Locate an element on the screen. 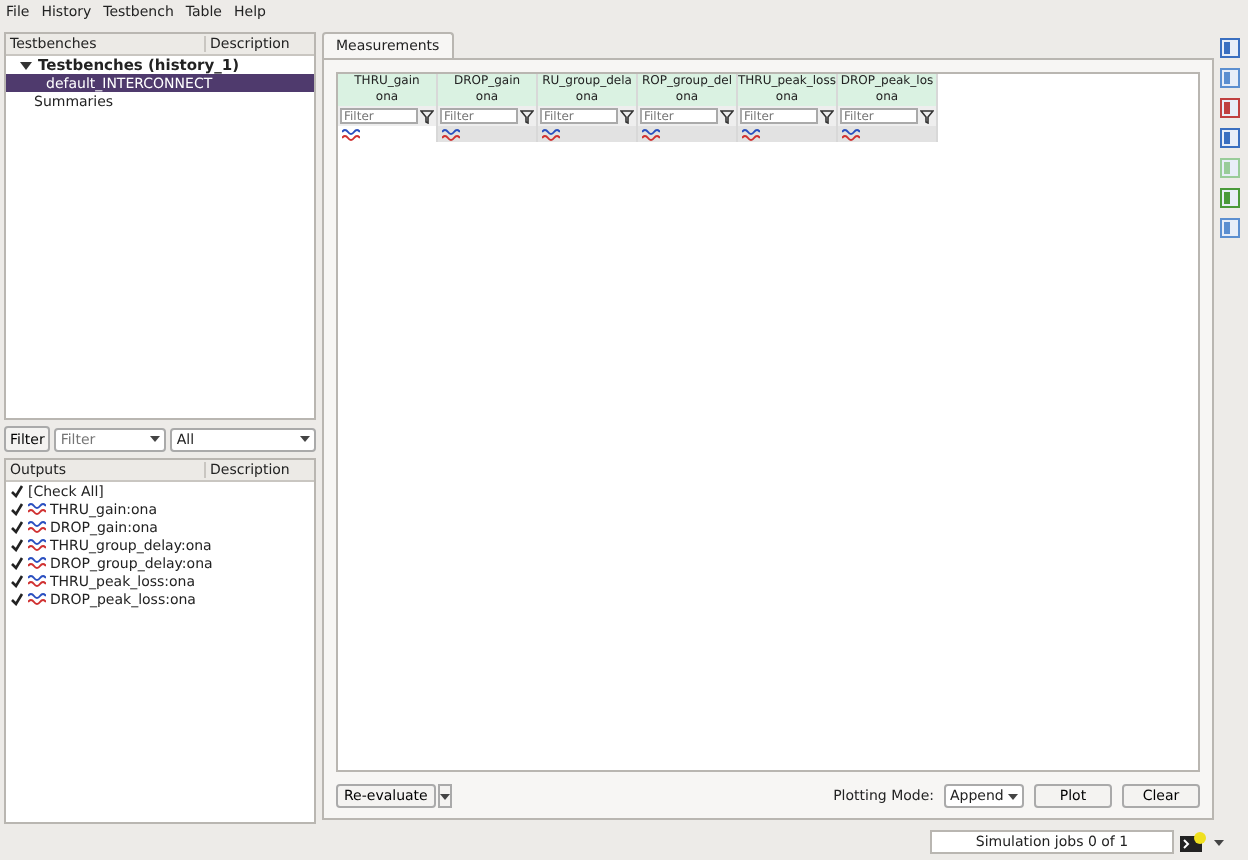  dropdown-button is located at coordinates (444, 796).